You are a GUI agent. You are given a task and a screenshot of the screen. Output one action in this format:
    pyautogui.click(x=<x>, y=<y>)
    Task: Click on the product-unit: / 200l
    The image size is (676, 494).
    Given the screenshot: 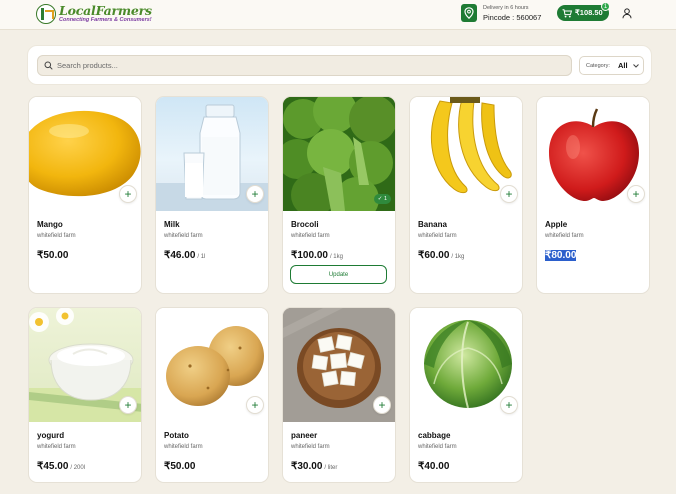 What is the action you would take?
    pyautogui.click(x=78, y=468)
    